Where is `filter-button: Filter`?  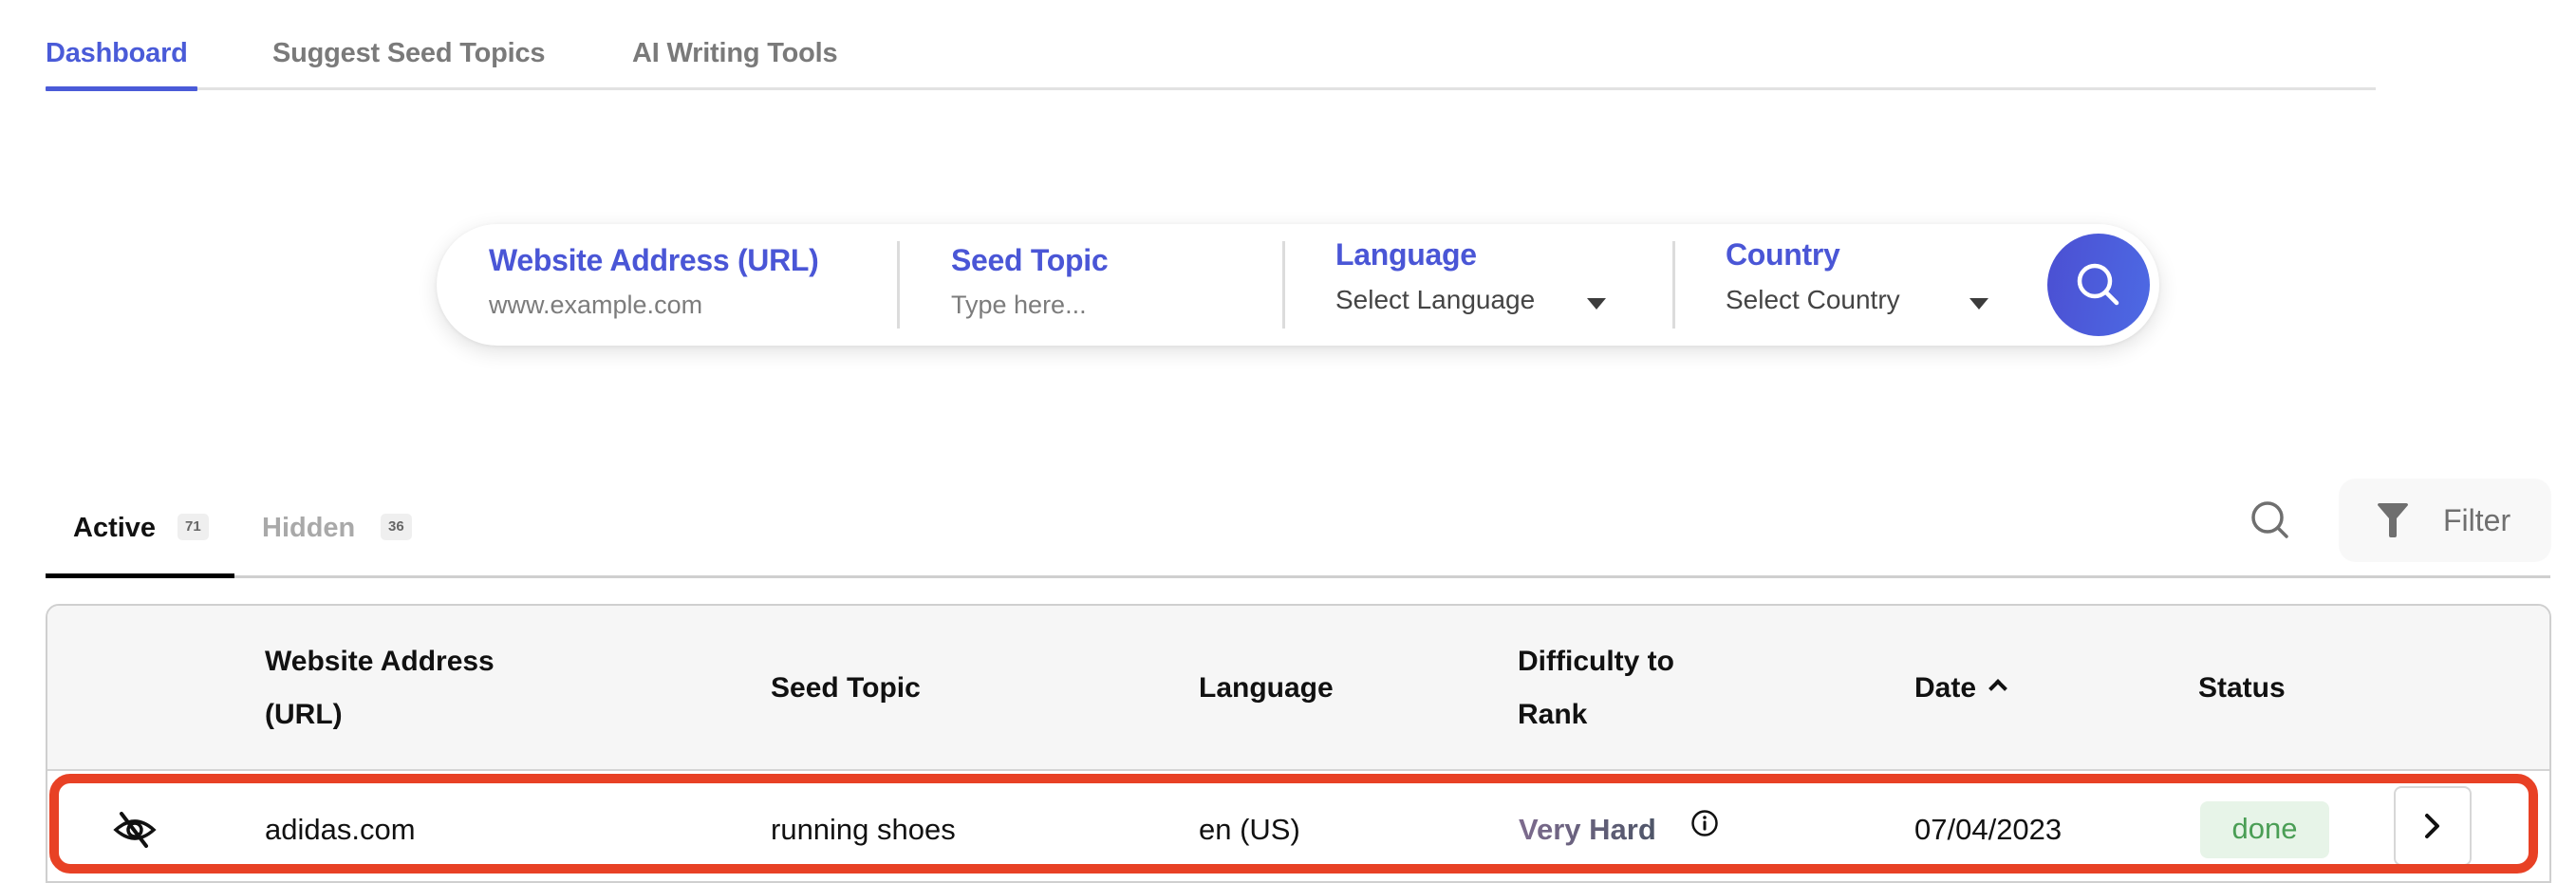 filter-button: Filter is located at coordinates (2445, 520).